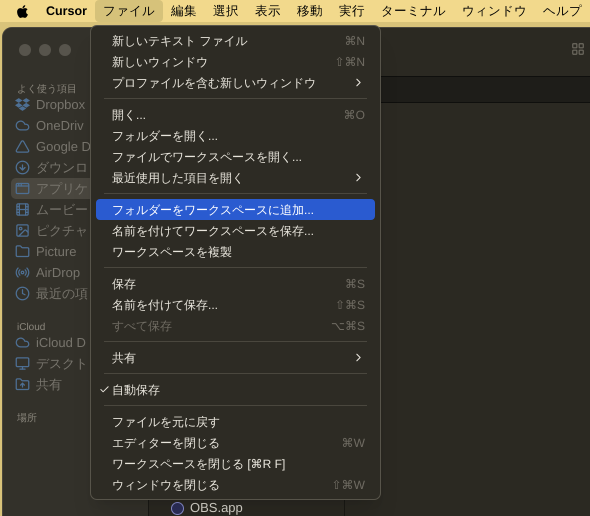 This screenshot has height=516, width=590. What do you see at coordinates (61, 343) in the screenshot?
I see `sidebar-label: iCloud D` at bounding box center [61, 343].